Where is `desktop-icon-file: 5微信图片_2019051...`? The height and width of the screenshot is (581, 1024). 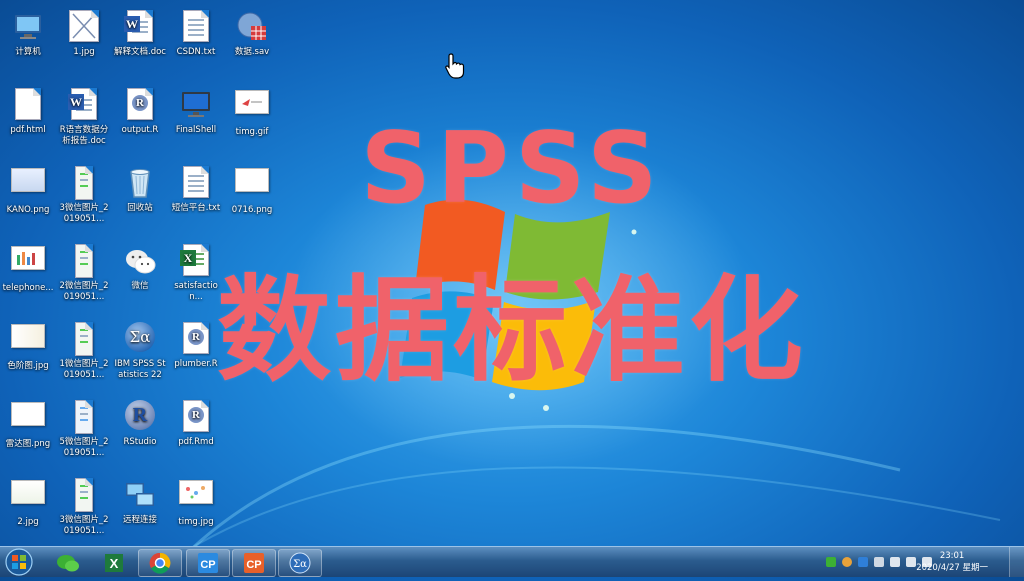 desktop-icon-file: 5微信图片_2019051... is located at coordinates (84, 434).